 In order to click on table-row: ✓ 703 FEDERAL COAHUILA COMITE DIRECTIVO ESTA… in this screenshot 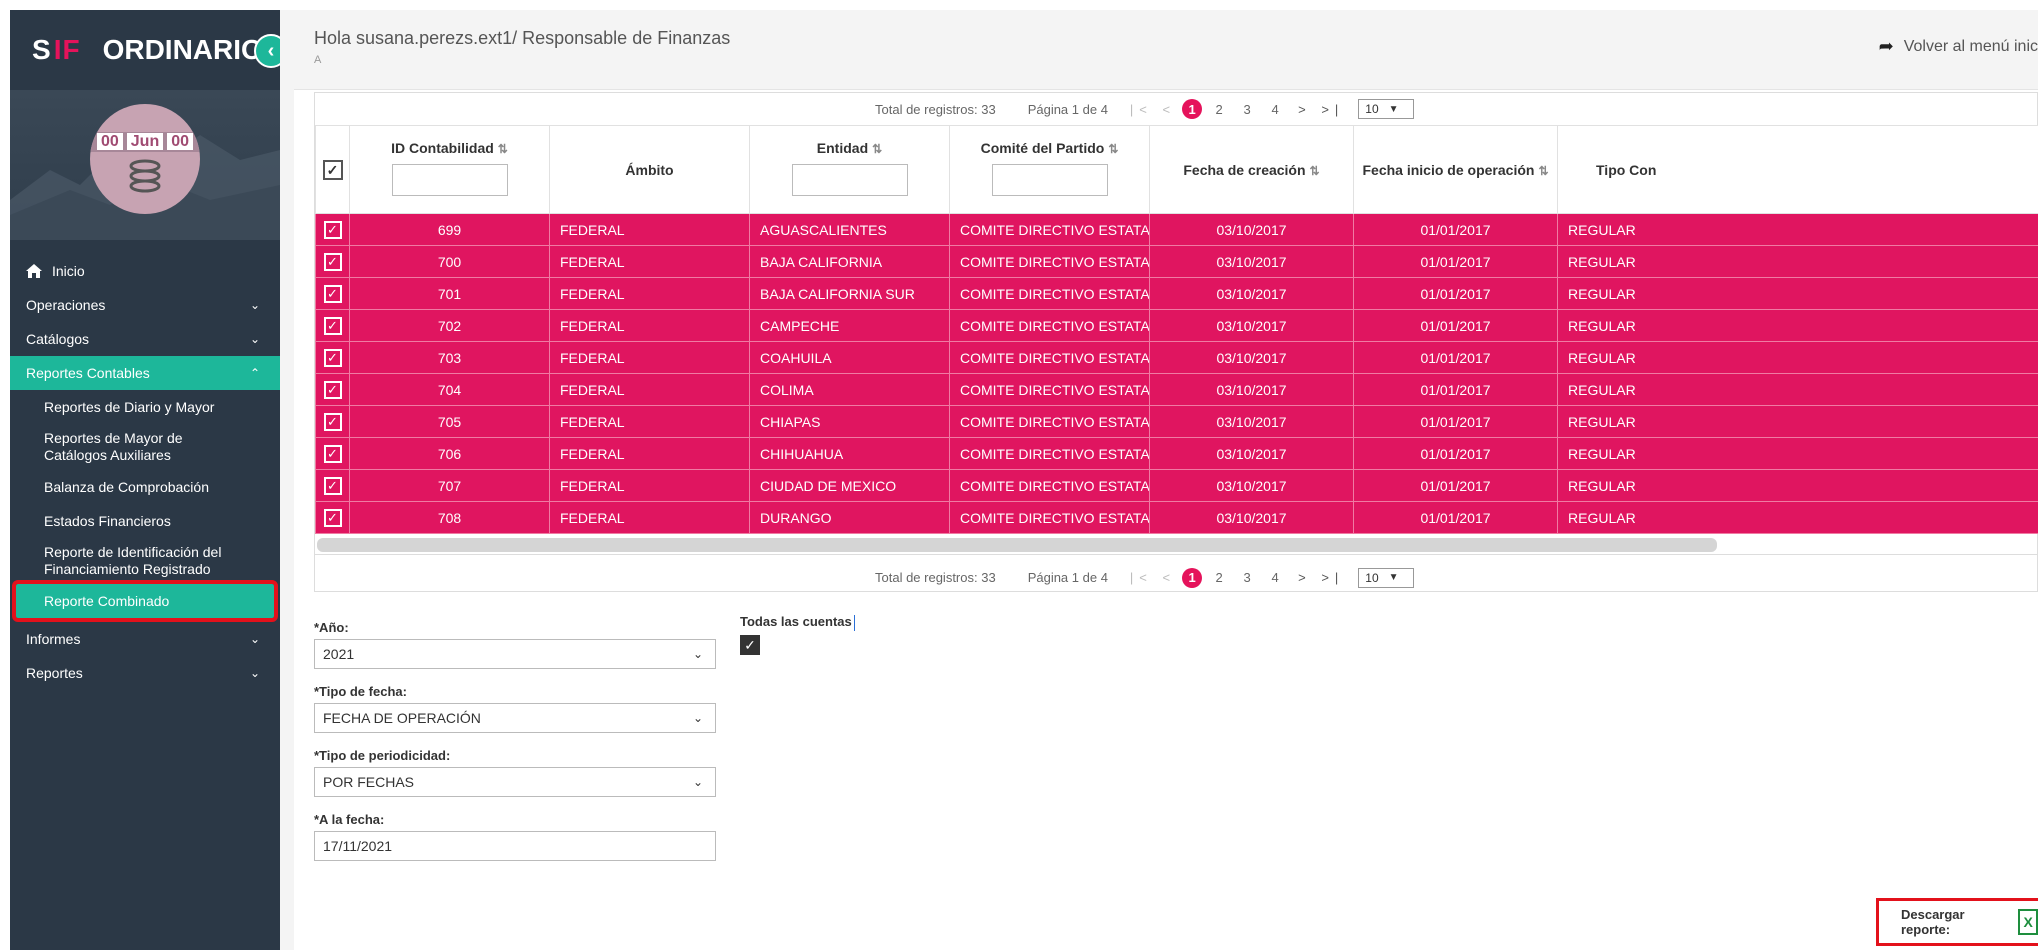, I will do `click(1176, 357)`.